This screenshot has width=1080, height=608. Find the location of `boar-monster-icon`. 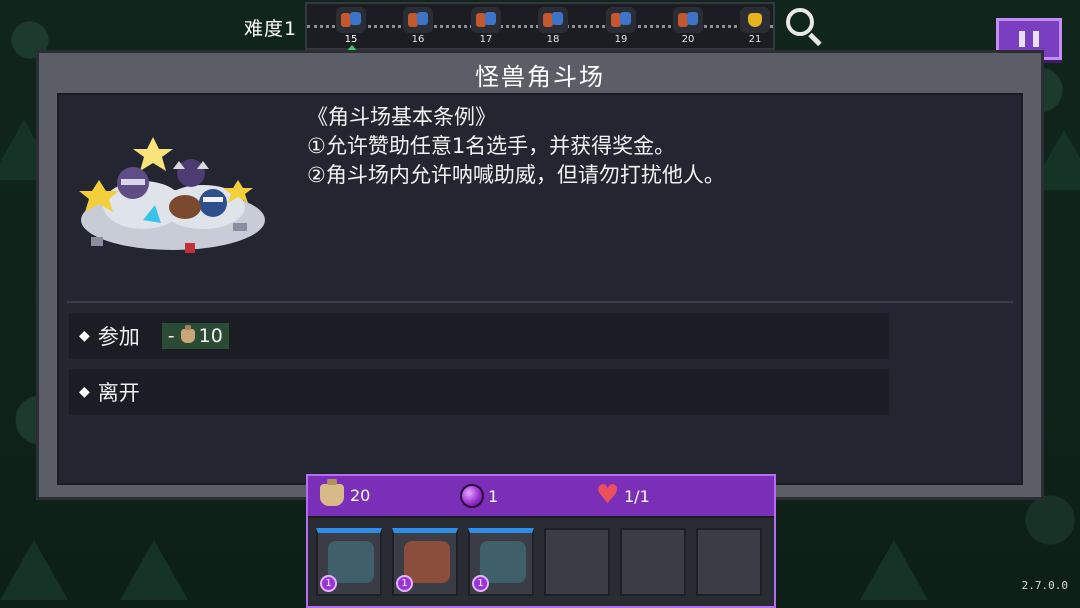

boar-monster-icon is located at coordinates (427, 562).